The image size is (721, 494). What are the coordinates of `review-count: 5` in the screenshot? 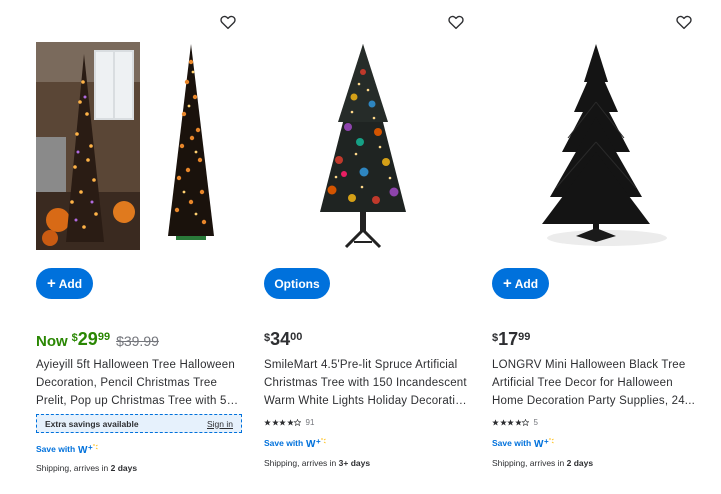 It's located at (535, 422).